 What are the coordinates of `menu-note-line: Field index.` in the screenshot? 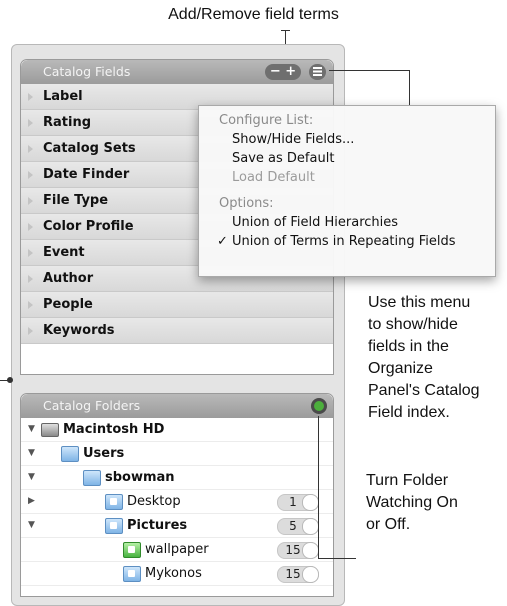 It's located at (409, 412).